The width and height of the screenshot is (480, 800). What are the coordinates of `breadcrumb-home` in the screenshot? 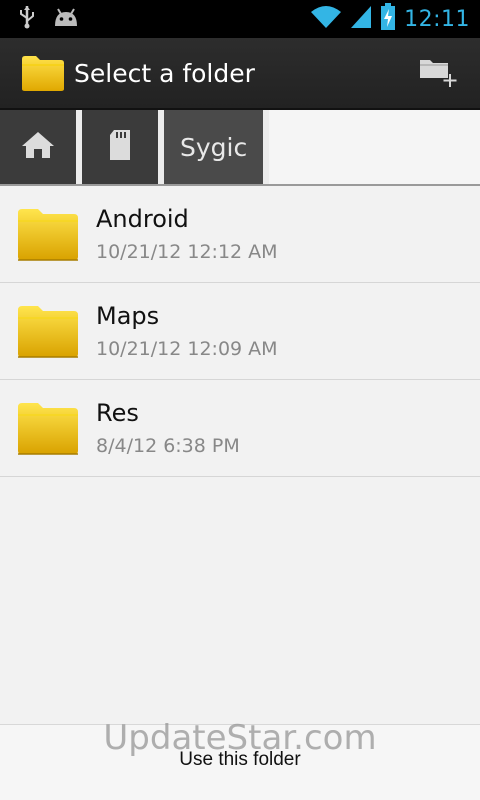 It's located at (38, 147).